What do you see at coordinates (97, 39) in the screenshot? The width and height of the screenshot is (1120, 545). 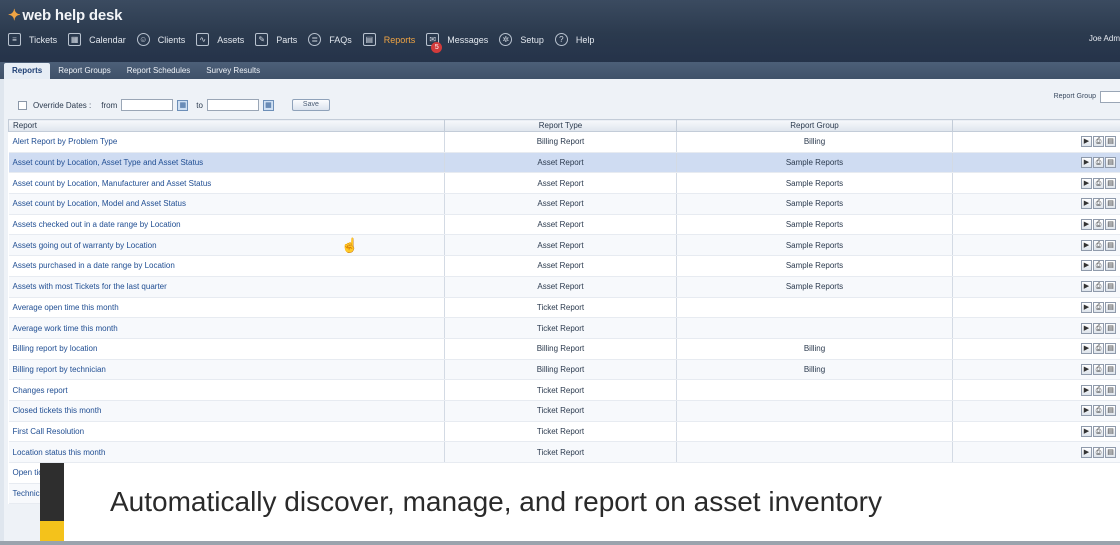 I see `nav-calendar: ▦ Calendar` at bounding box center [97, 39].